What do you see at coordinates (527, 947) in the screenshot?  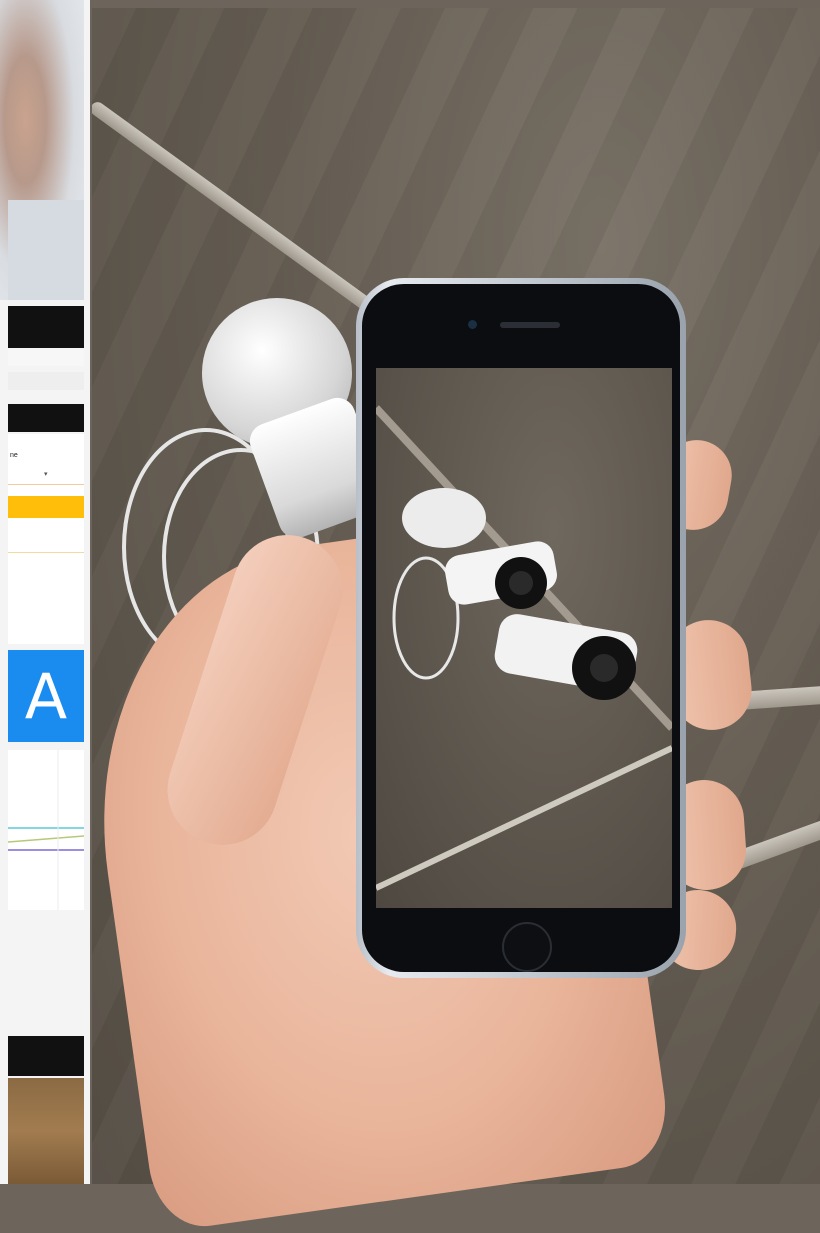 I see `home-button` at bounding box center [527, 947].